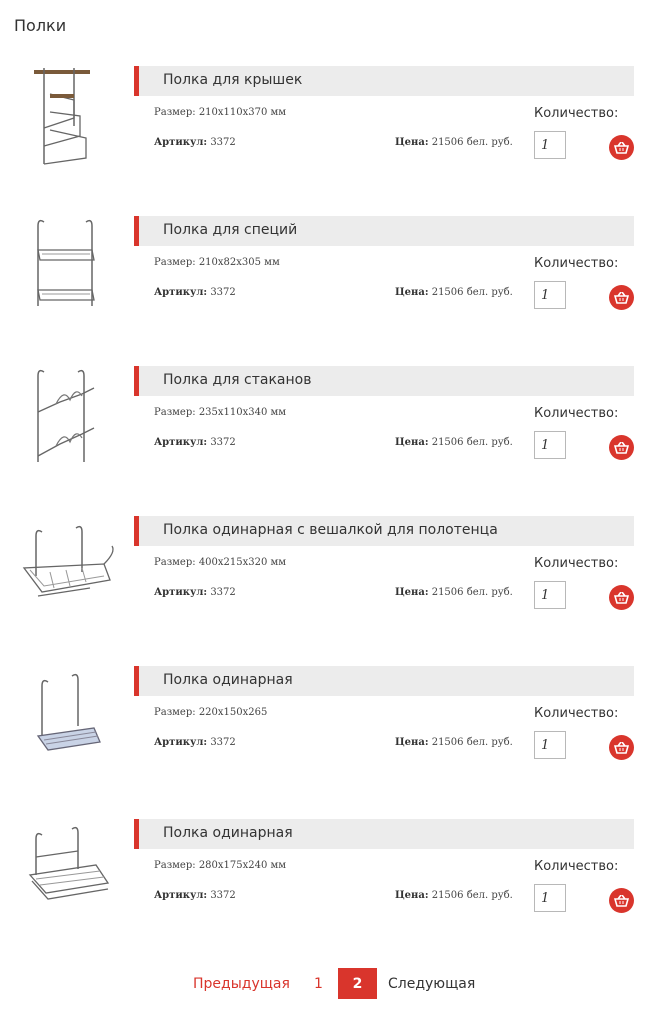  What do you see at coordinates (220, 412) in the screenshot?
I see `product-size: Размер: 235x110x340 мм` at bounding box center [220, 412].